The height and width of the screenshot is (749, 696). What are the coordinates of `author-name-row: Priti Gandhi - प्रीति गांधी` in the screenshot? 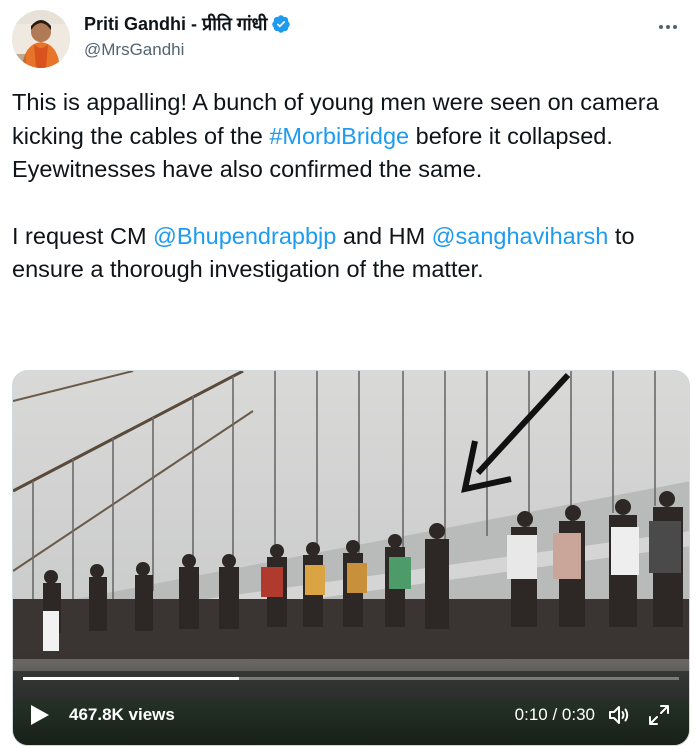 It's located at (187, 24).